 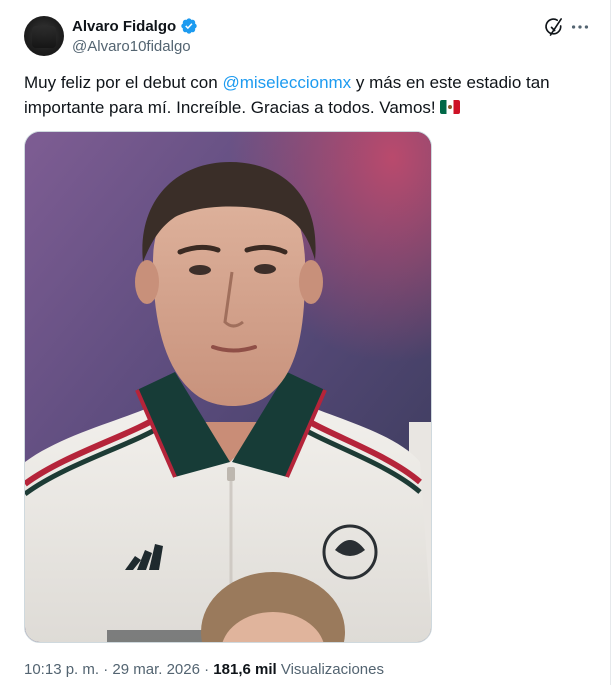 I want to click on more-icon, so click(x=580, y=27).